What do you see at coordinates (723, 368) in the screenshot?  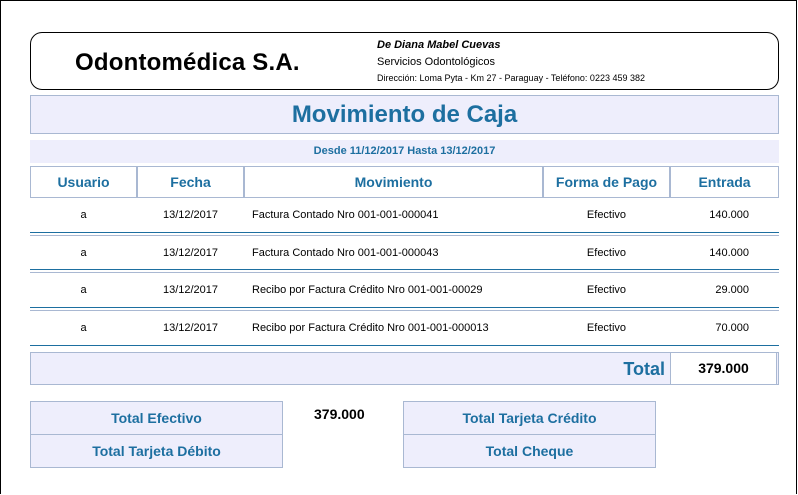 I see `total-value: 379.000` at bounding box center [723, 368].